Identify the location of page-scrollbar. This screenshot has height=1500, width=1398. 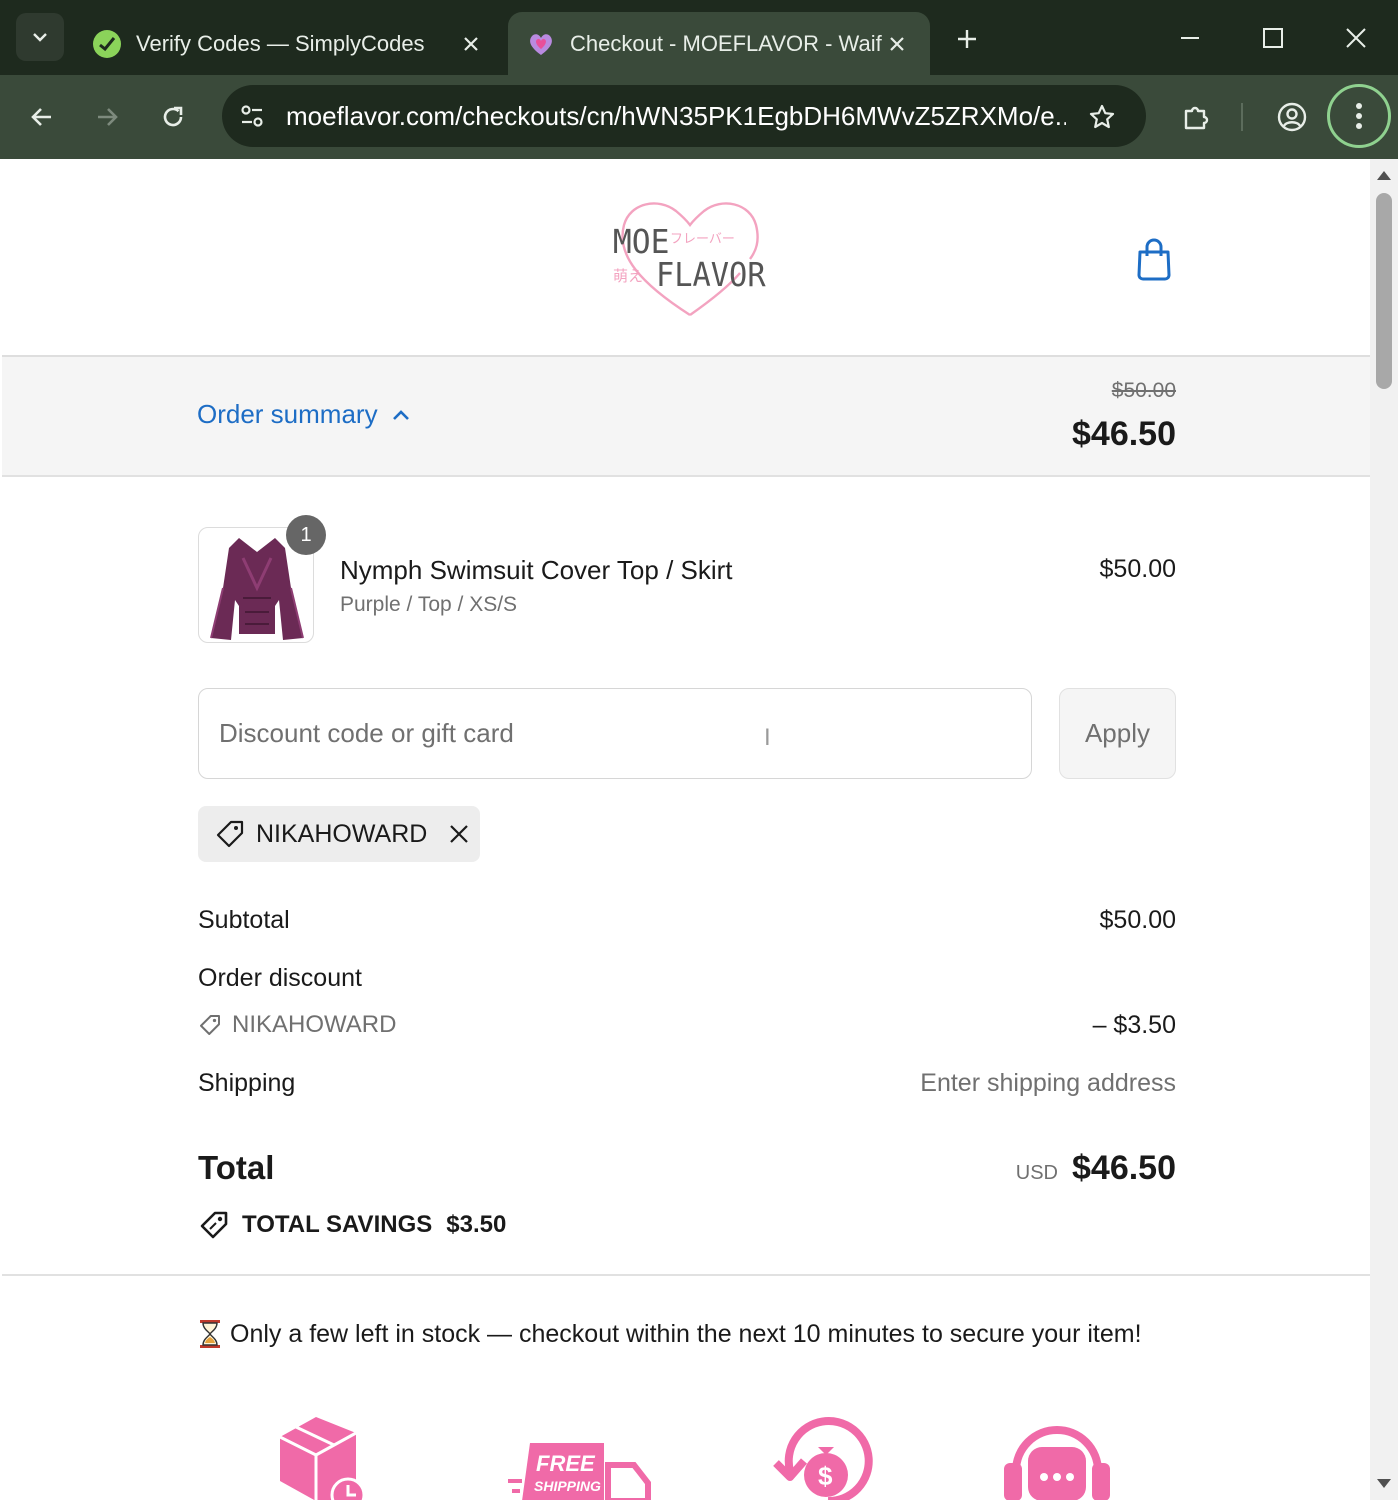
(1384, 829).